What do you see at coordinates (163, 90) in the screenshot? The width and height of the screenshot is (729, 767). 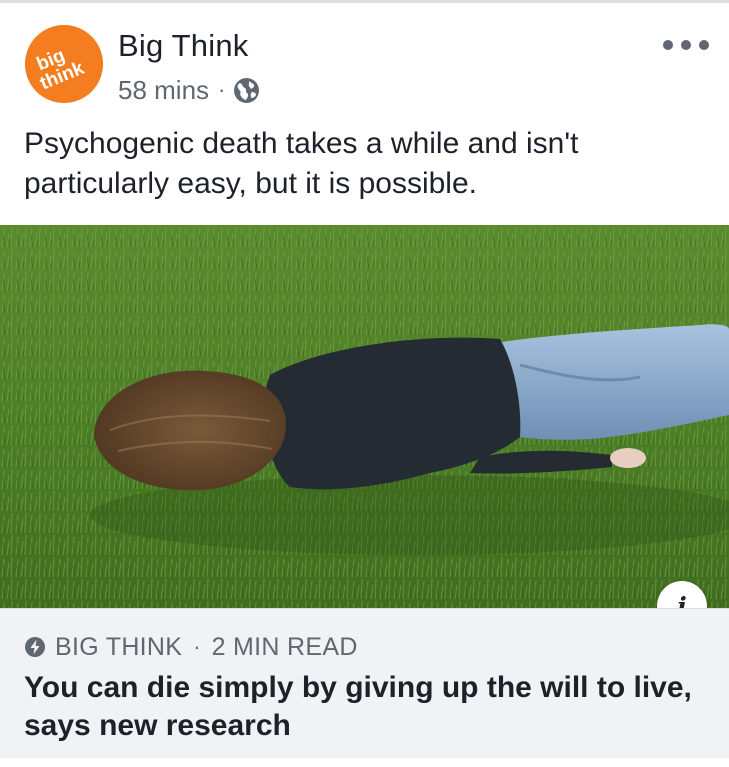 I see `post-timestamp: 58 mins` at bounding box center [163, 90].